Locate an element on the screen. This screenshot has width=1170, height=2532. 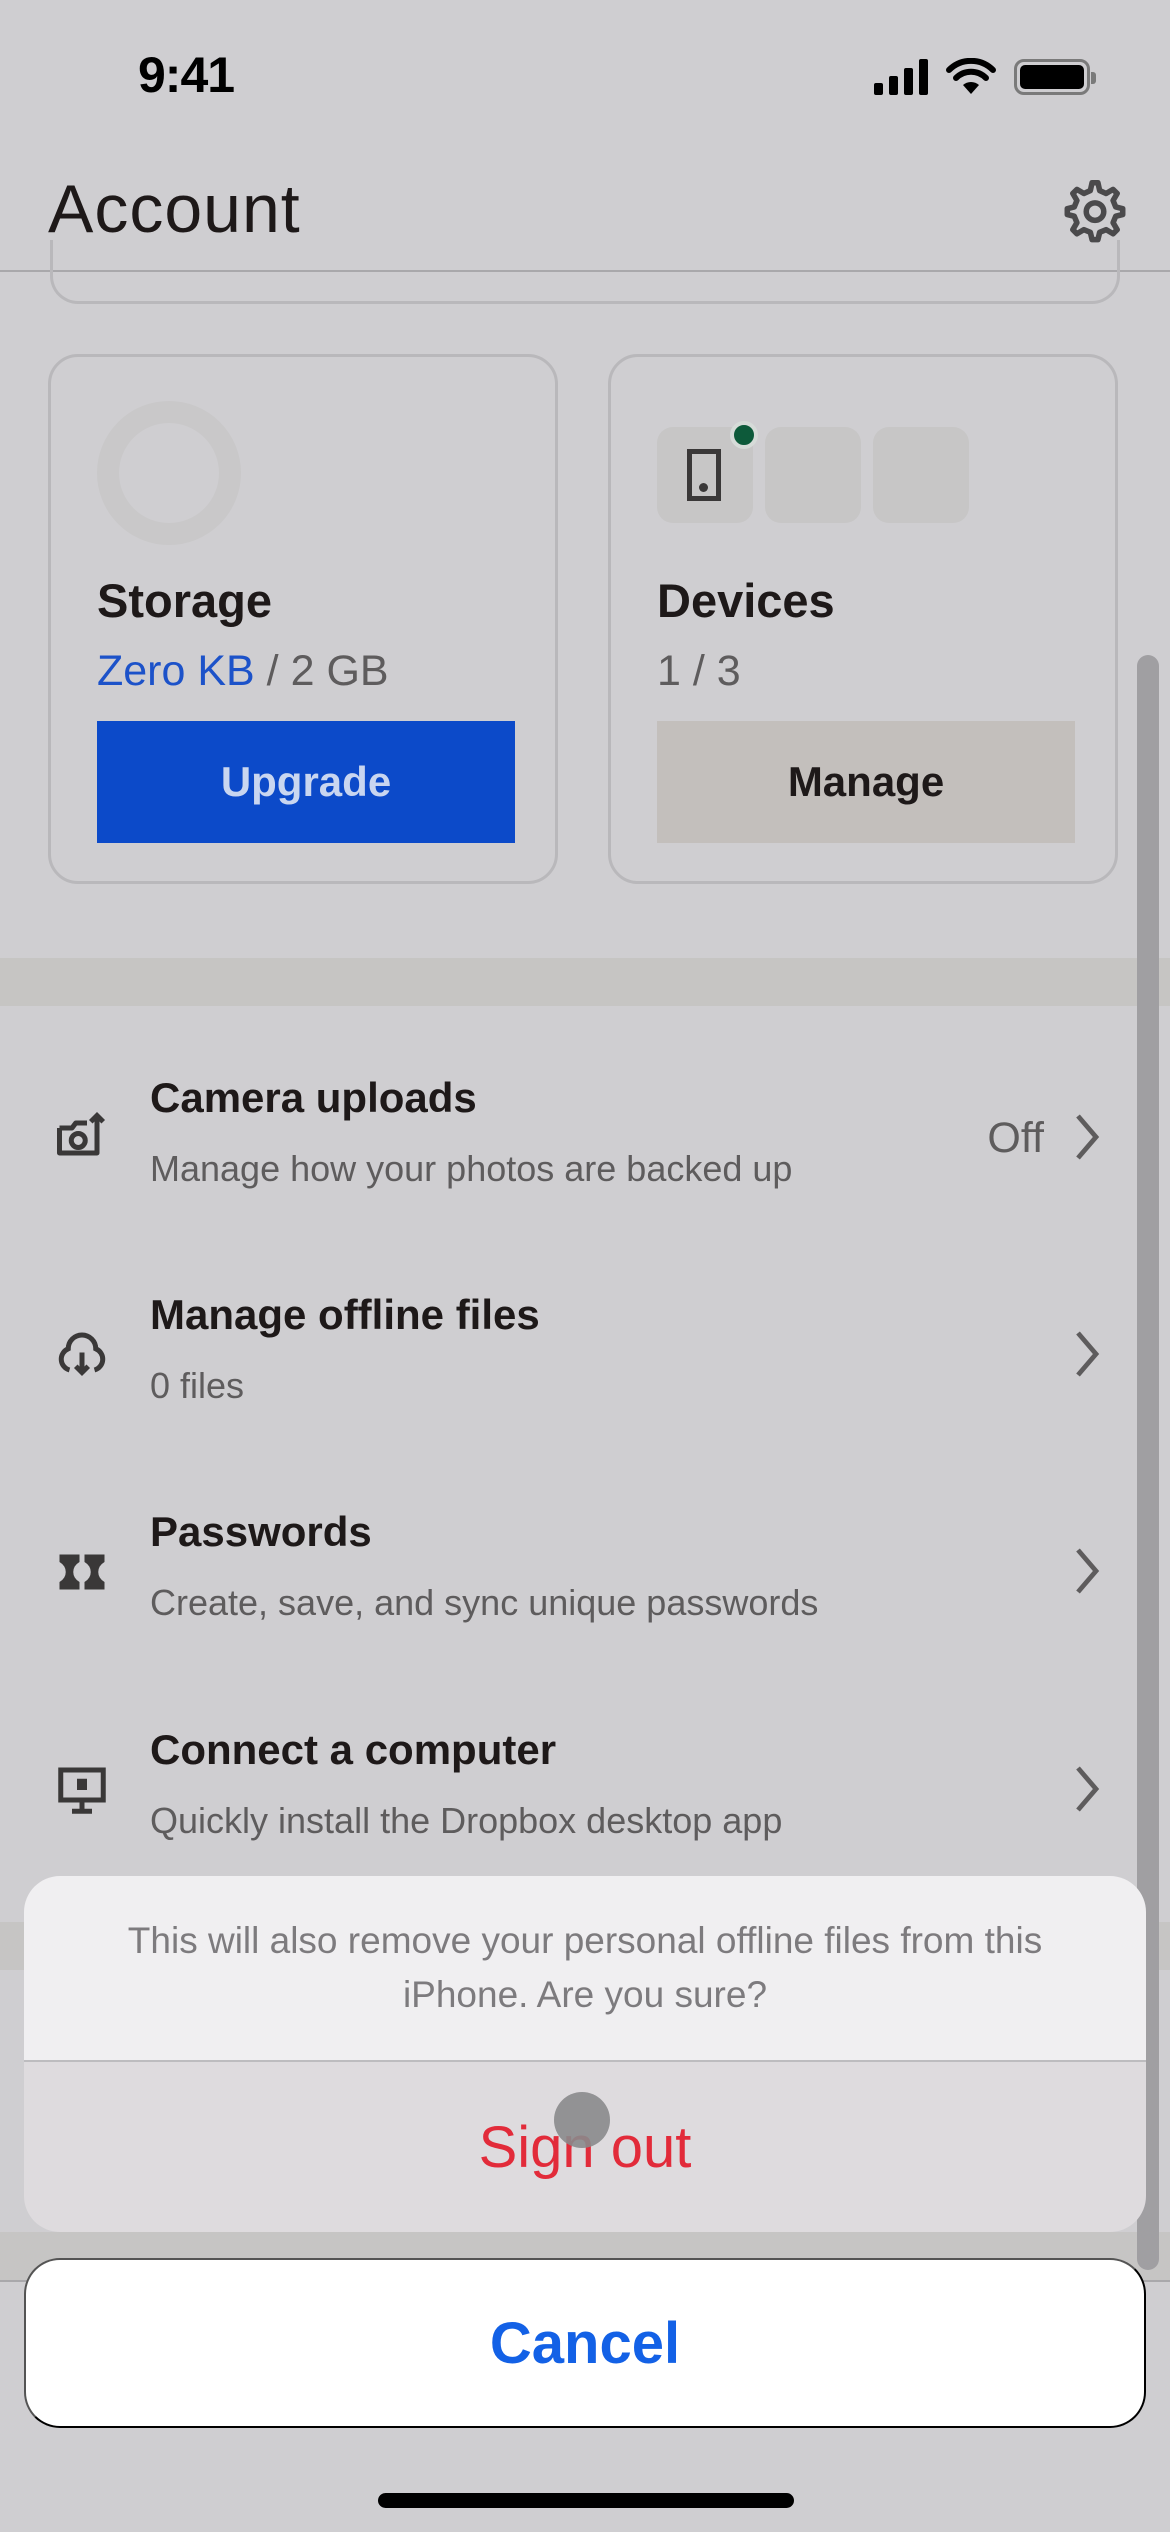
device-slots is located at coordinates (813, 472).